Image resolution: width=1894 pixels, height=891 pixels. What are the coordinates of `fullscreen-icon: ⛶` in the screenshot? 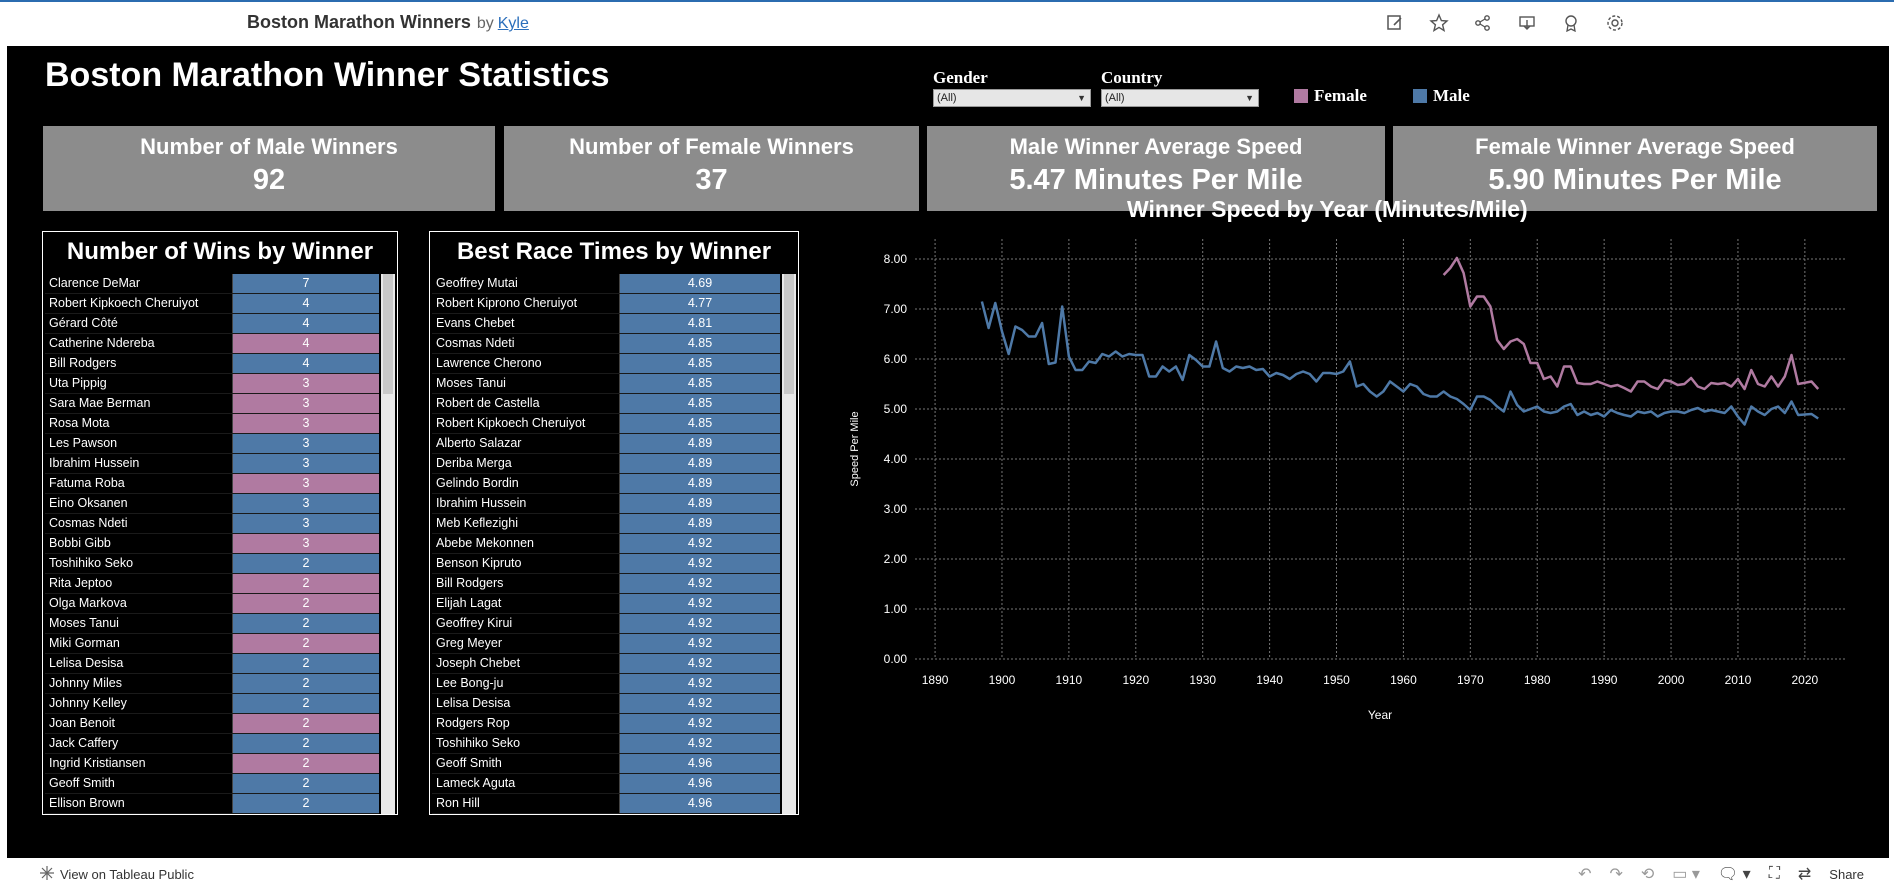 It's located at (1774, 874).